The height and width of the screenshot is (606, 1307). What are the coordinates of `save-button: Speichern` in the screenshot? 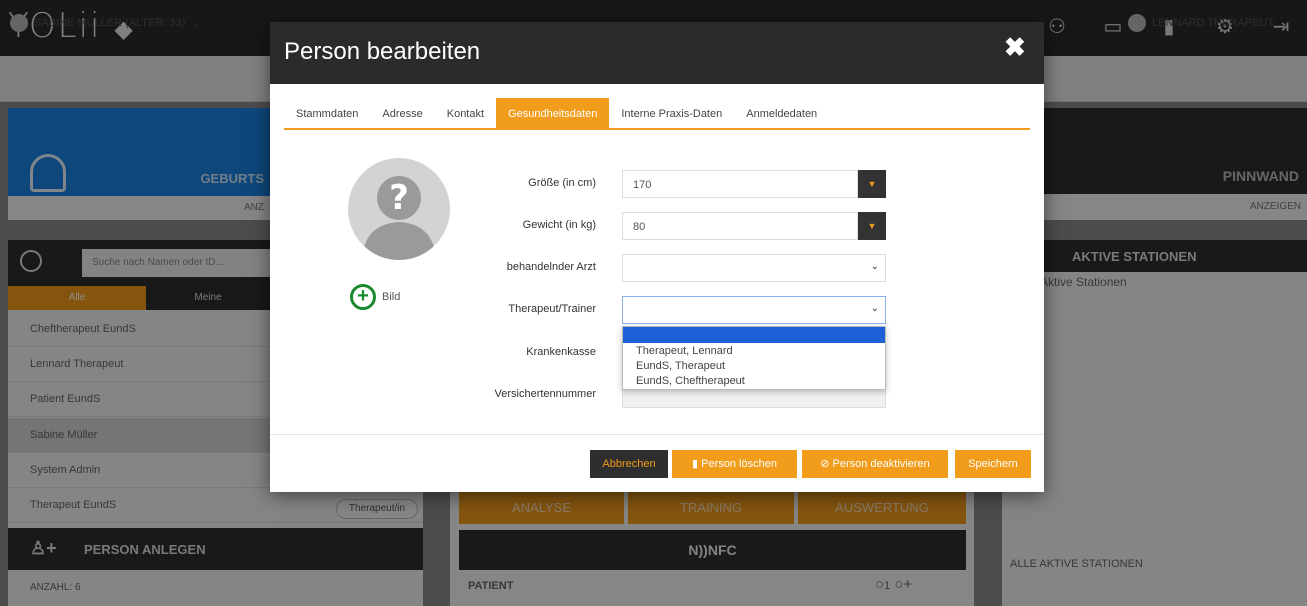 It's located at (993, 464).